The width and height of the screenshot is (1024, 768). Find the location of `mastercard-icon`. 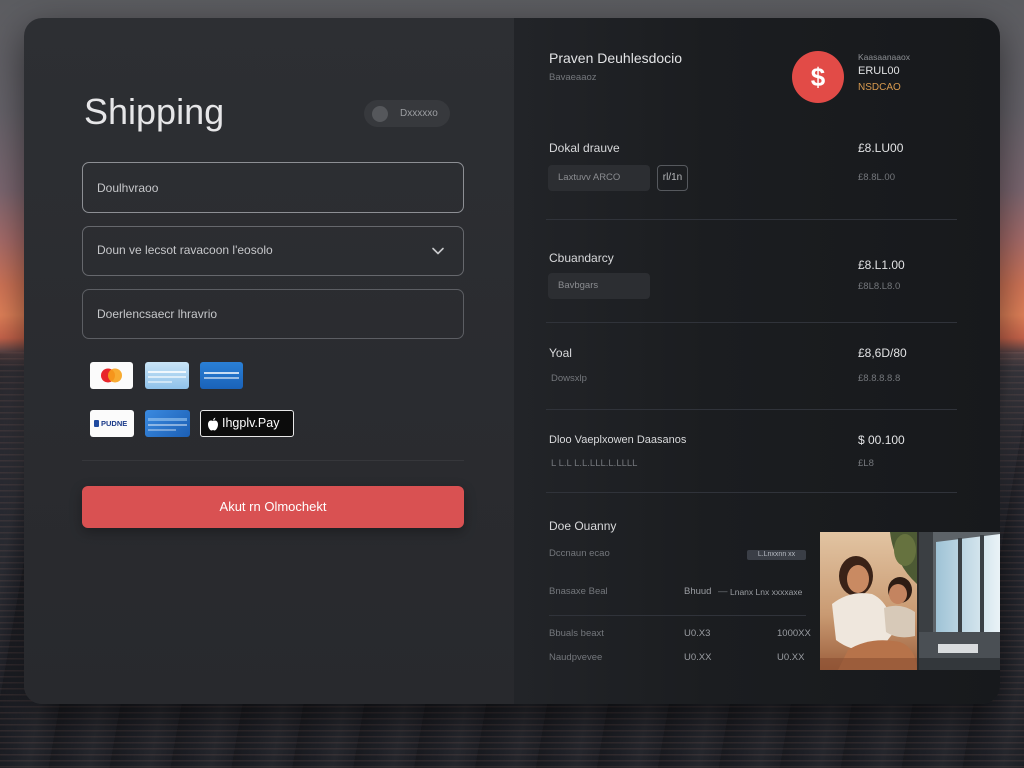

mastercard-icon is located at coordinates (111, 375).